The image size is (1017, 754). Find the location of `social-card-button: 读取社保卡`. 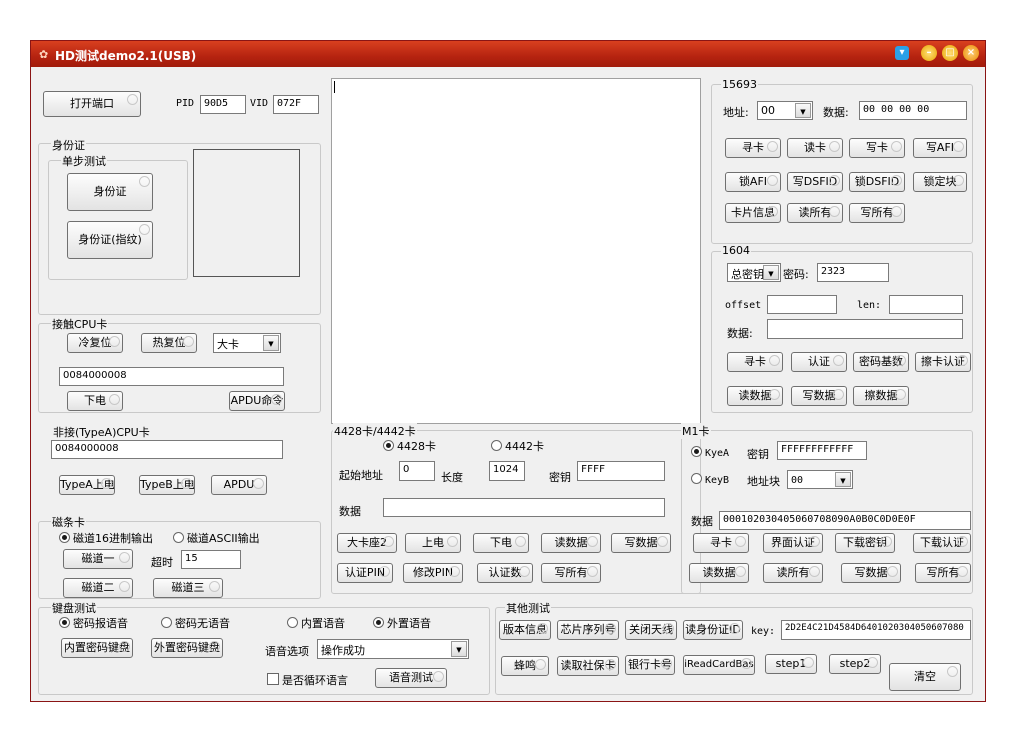

social-card-button: 读取社保卡 is located at coordinates (588, 666).